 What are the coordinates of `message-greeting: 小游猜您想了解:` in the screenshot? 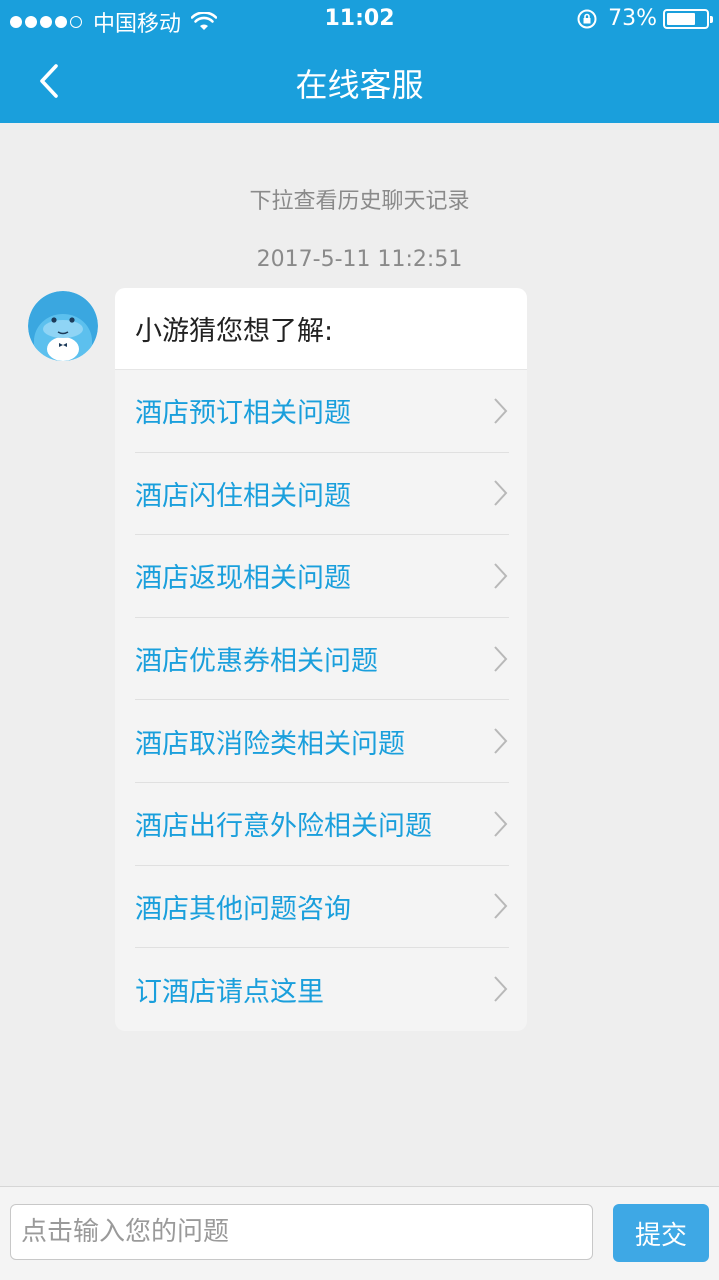 It's located at (321, 329).